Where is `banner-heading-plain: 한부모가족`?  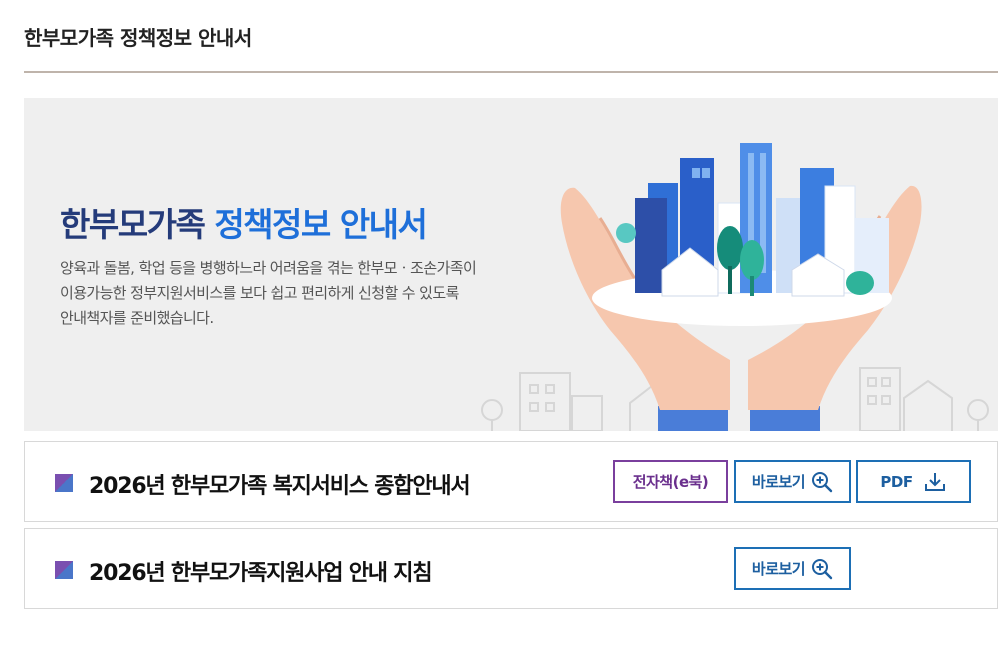 banner-heading-plain: 한부모가족 is located at coordinates (133, 224).